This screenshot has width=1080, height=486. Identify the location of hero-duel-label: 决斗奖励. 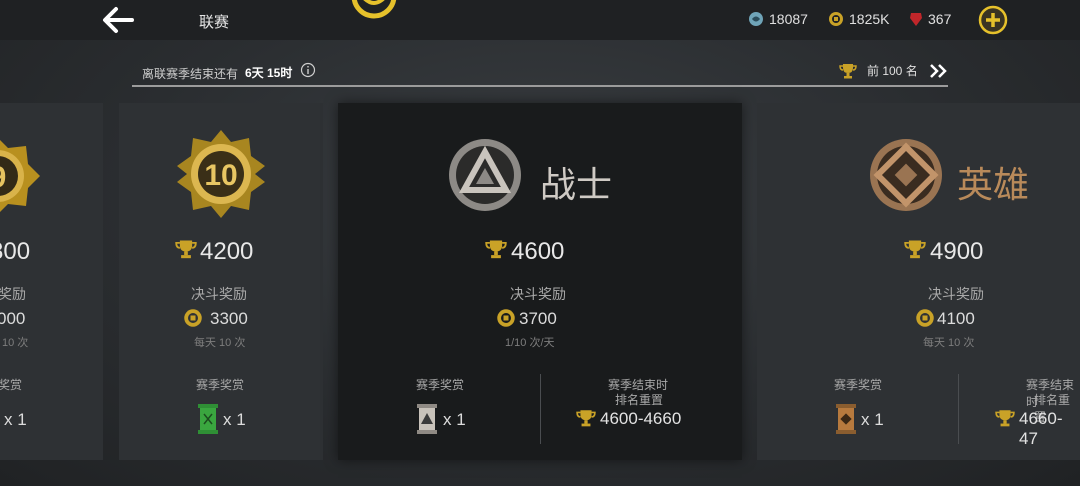
(956, 294).